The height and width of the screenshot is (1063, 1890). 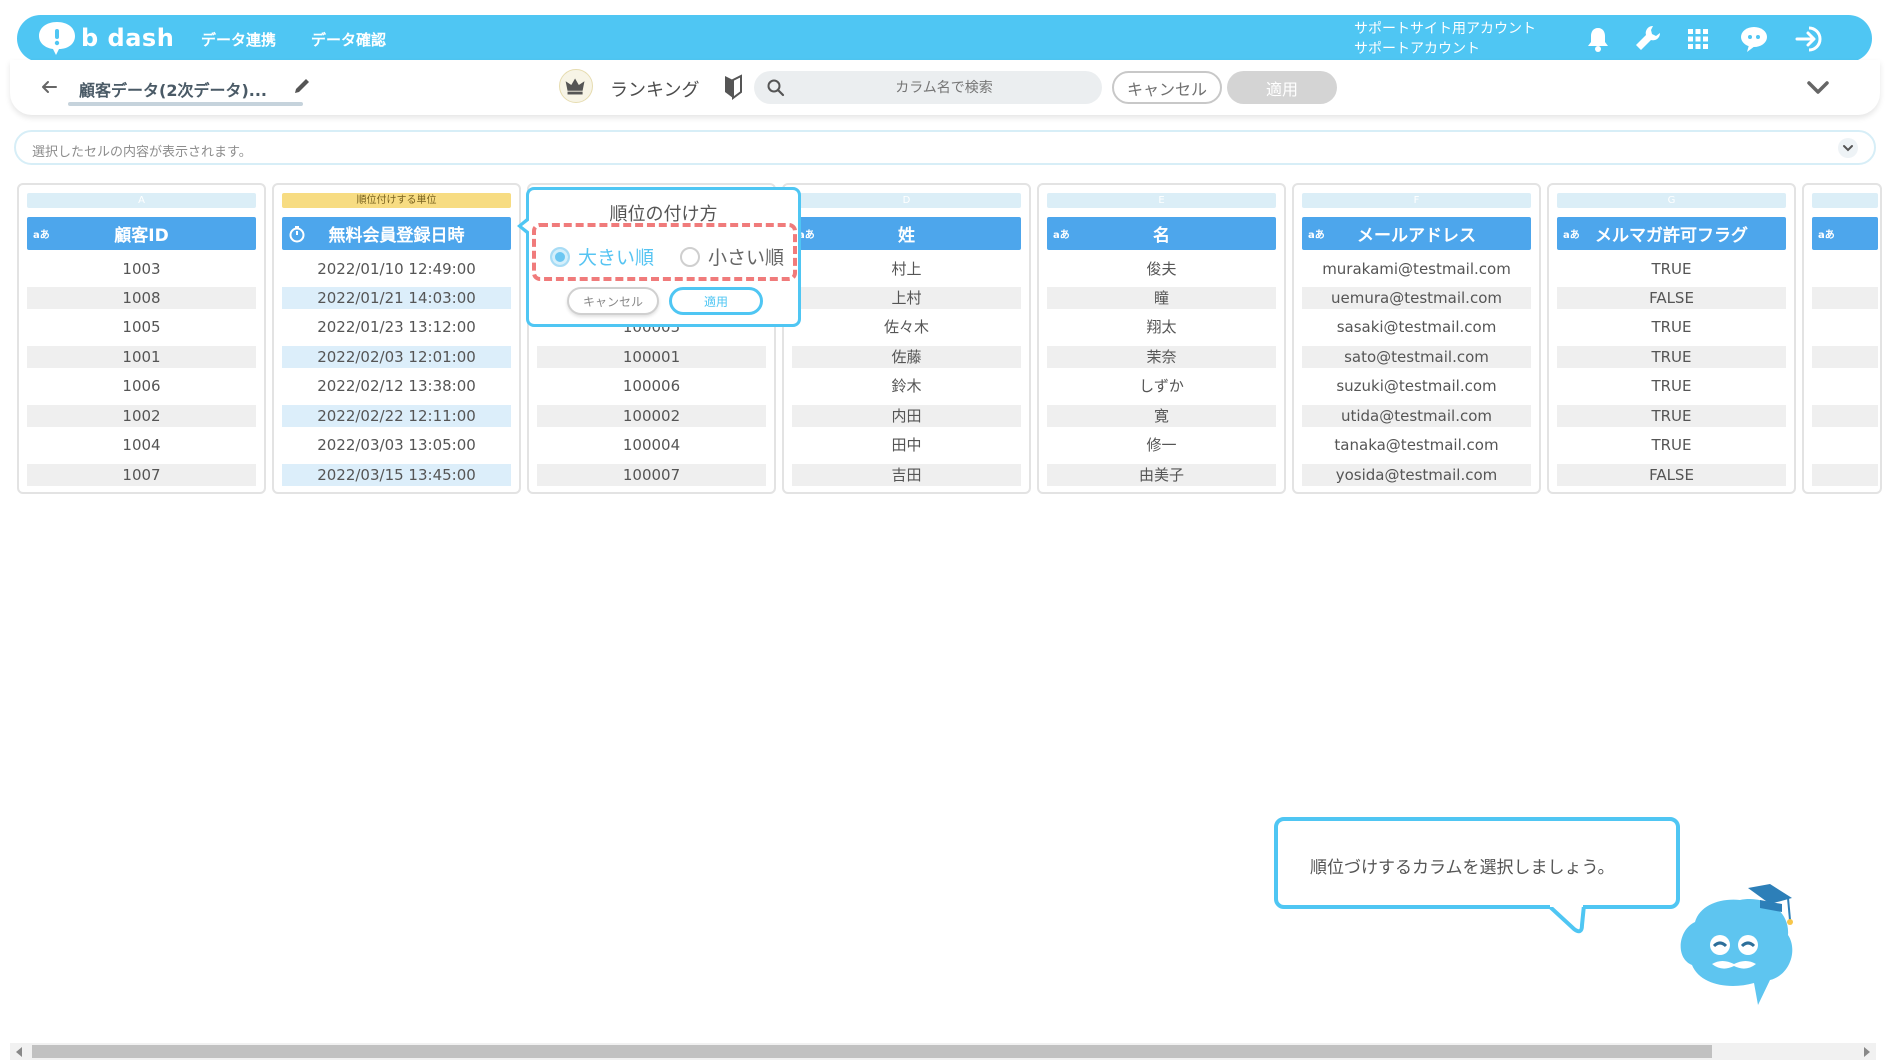 I want to click on table-cell: 1008, so click(x=141, y=298).